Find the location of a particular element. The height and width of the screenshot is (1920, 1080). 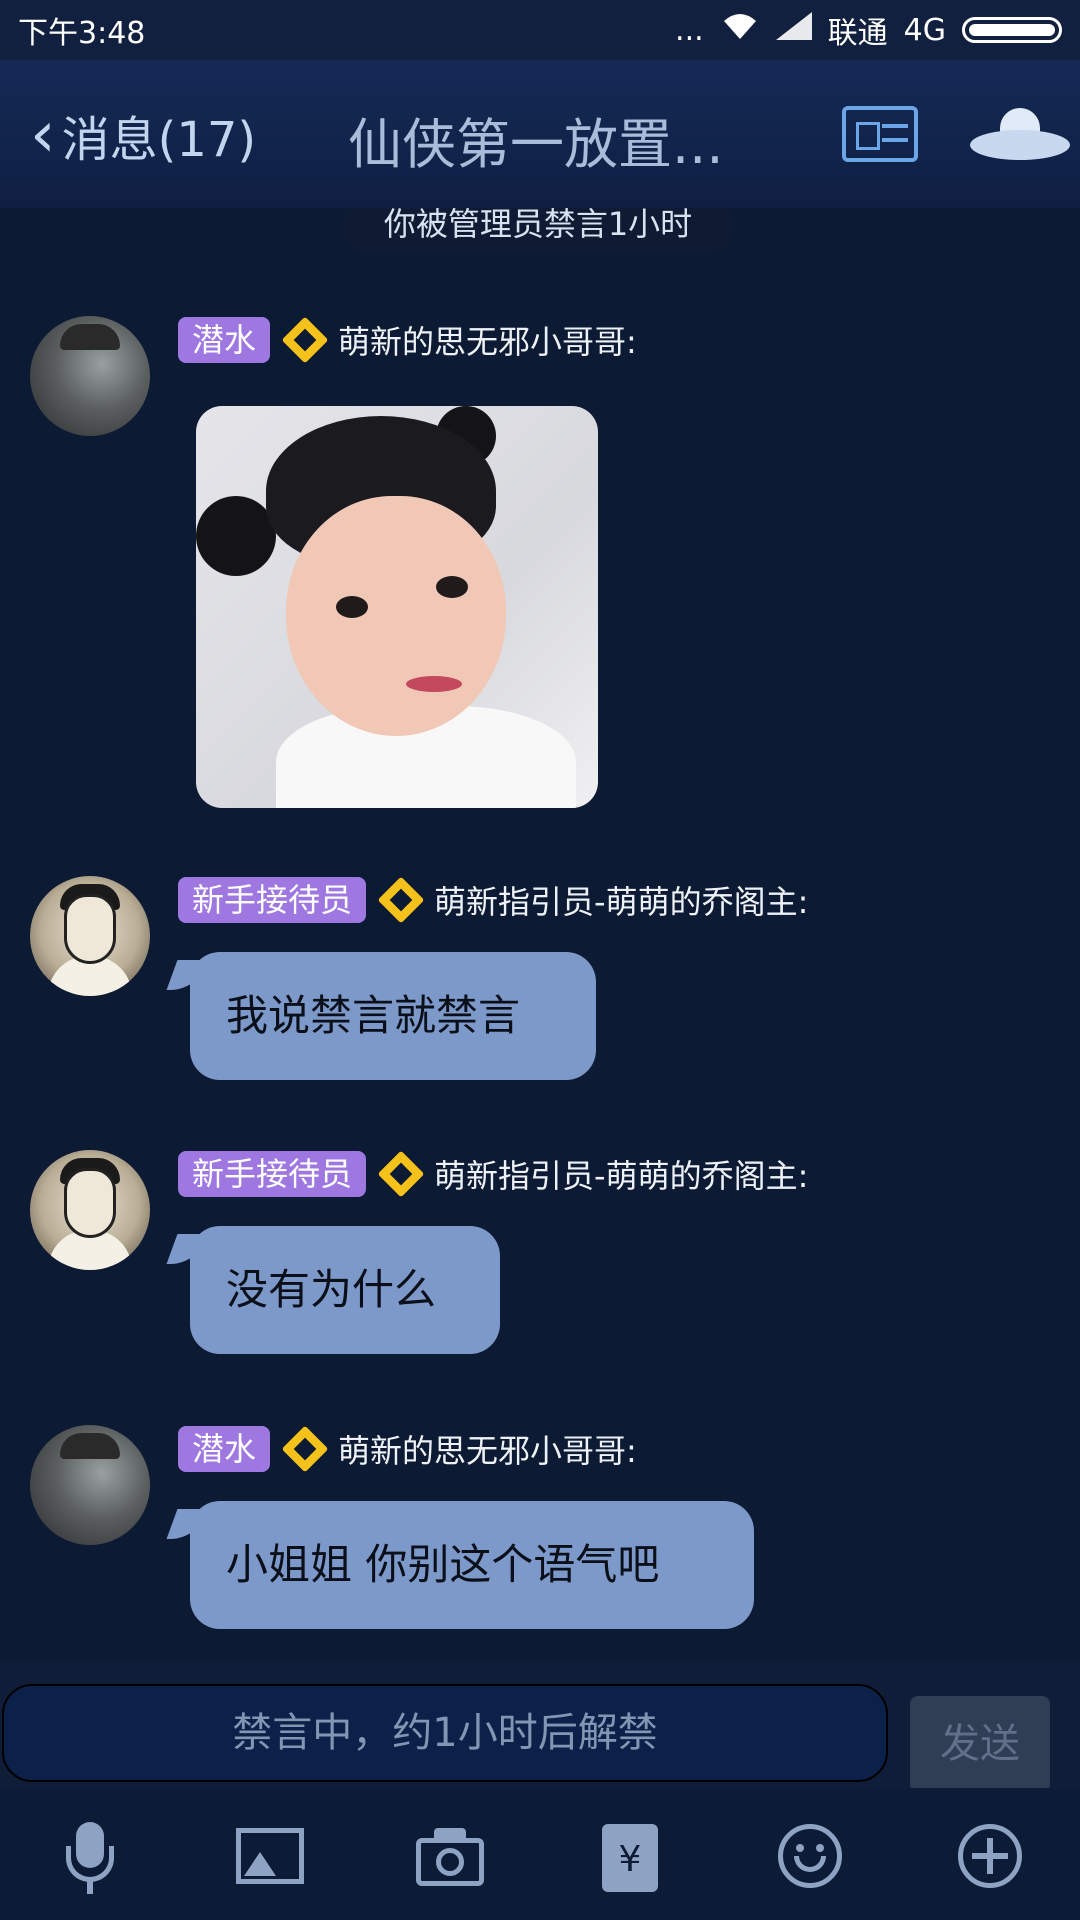

camera-icon is located at coordinates (450, 1858).